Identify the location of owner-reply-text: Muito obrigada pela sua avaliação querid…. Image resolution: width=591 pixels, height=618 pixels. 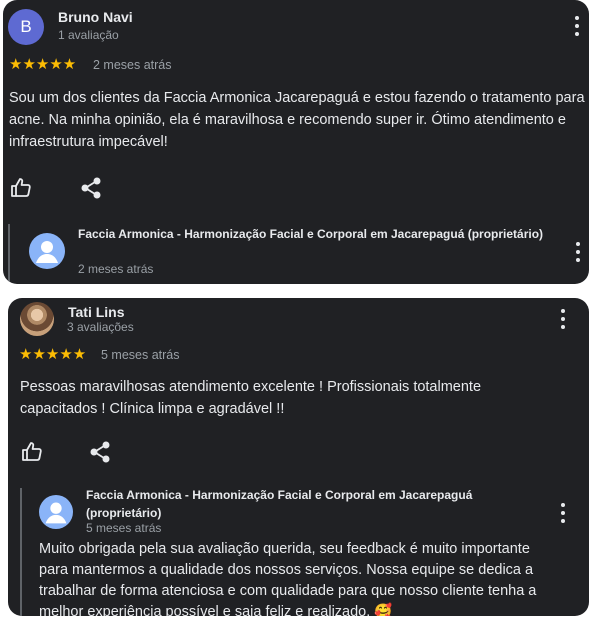
(288, 578).